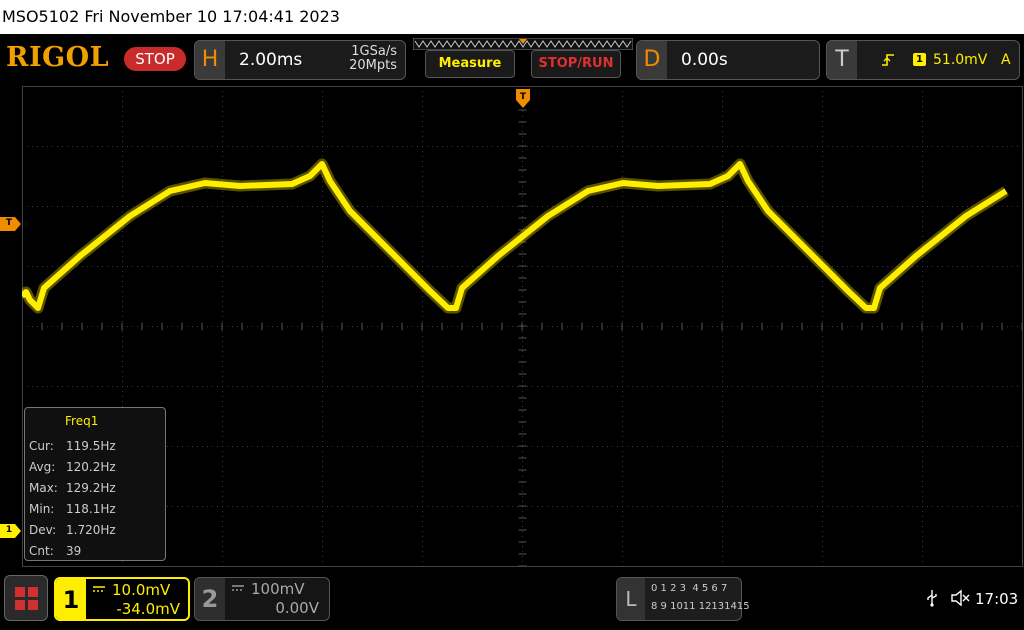 This screenshot has height=630, width=1024. I want to click on ch1-number: 1, so click(71, 599).